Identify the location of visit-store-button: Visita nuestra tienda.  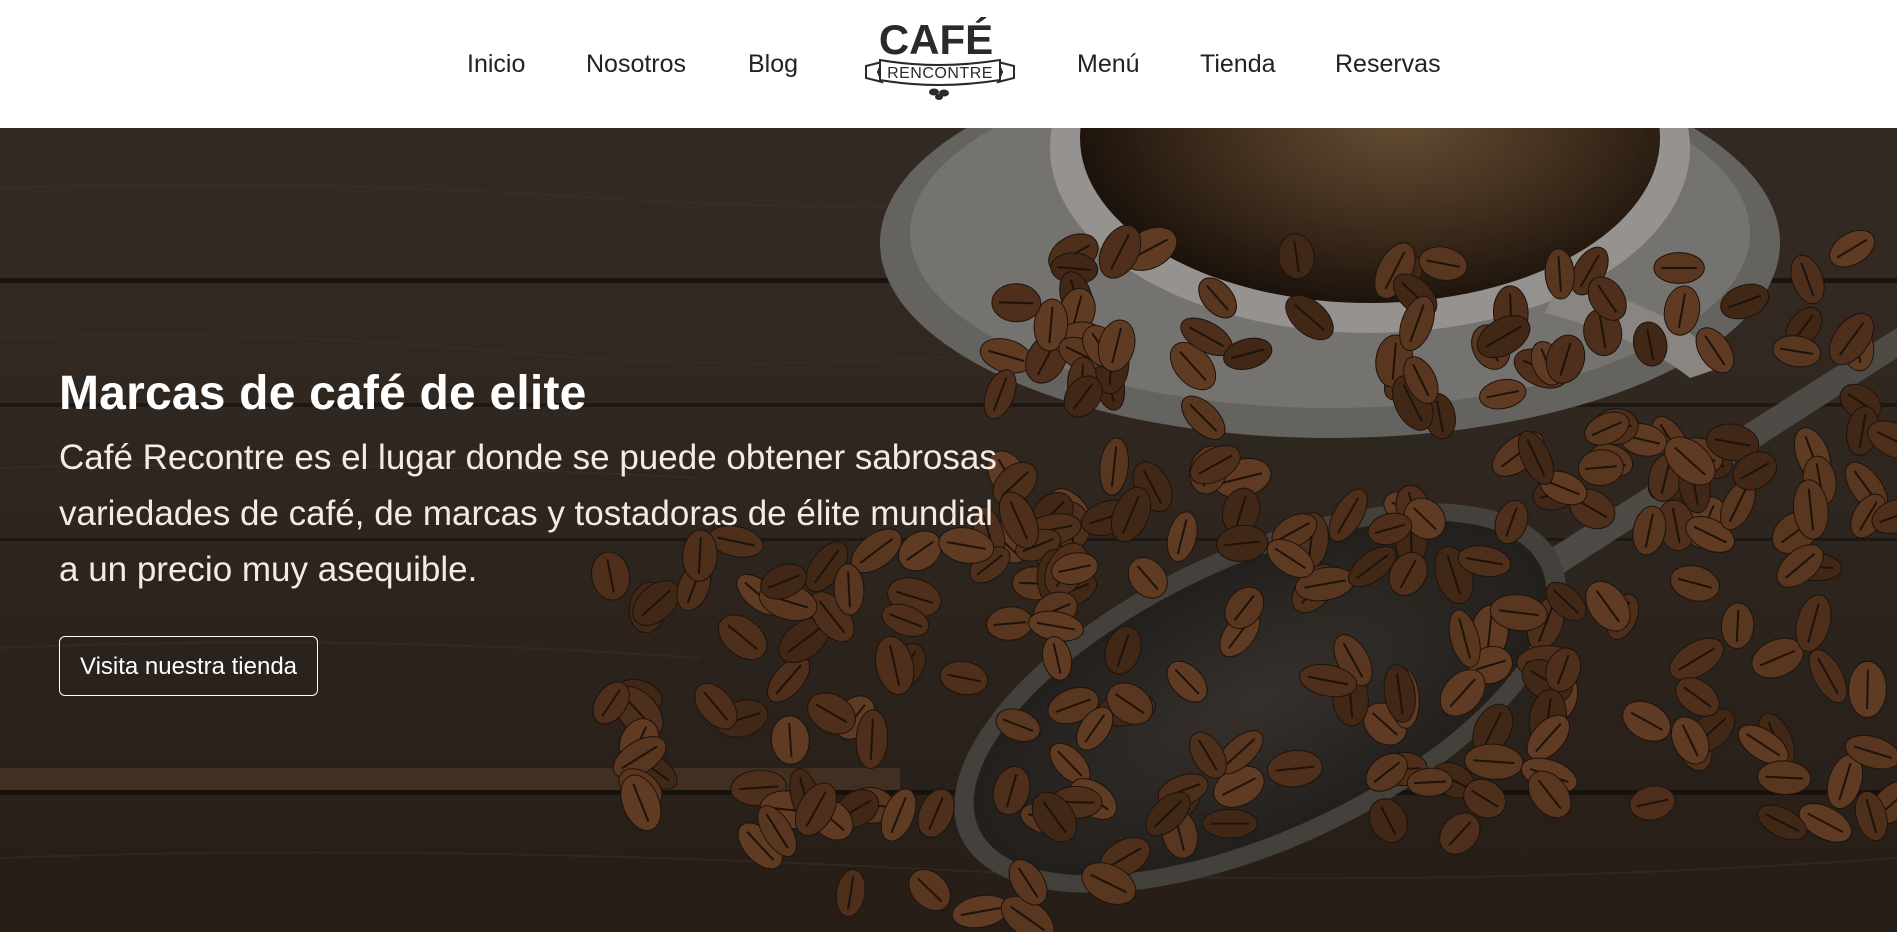
(189, 666).